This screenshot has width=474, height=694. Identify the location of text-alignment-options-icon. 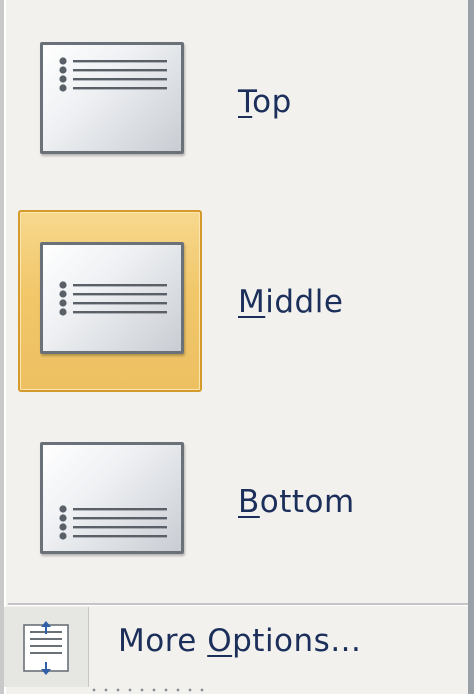
(46, 647).